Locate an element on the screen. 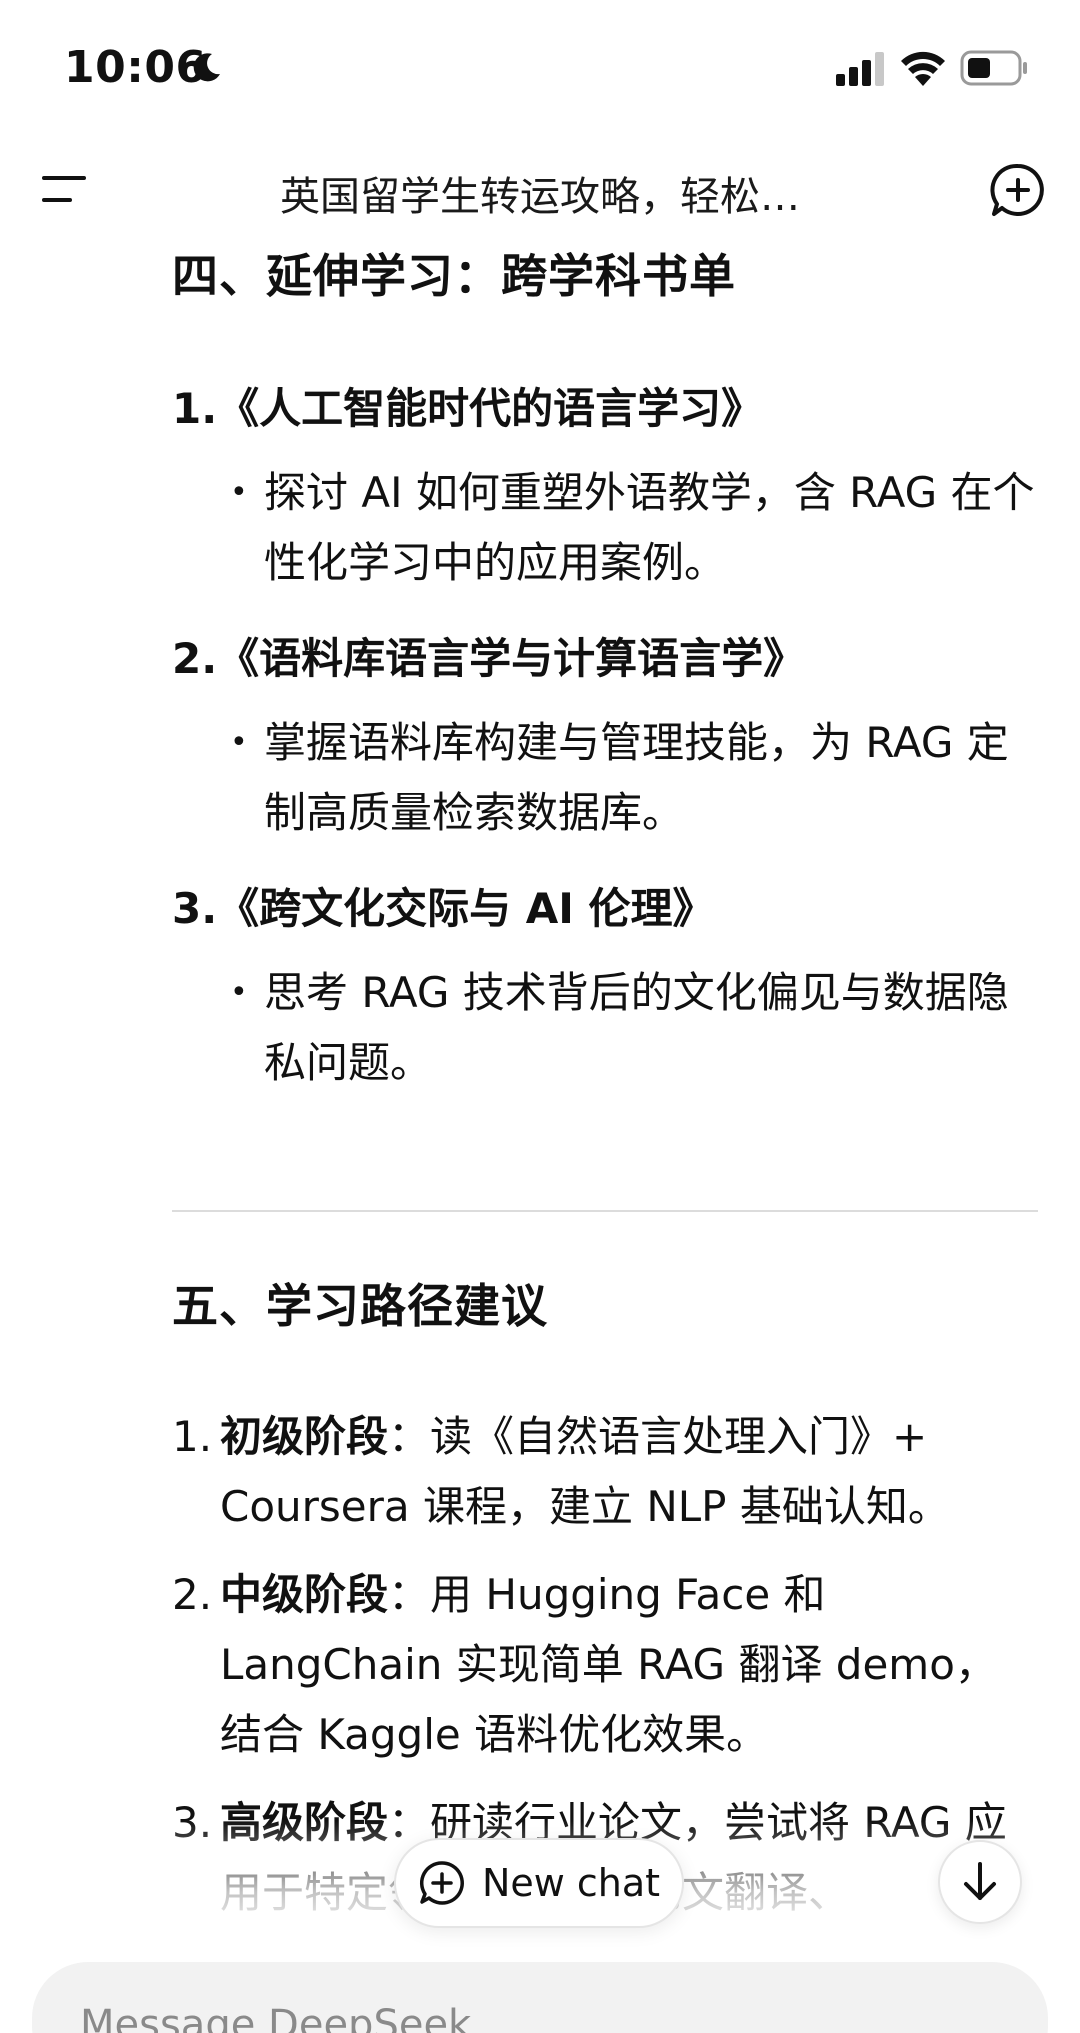 The height and width of the screenshot is (2033, 1080). step-number: 2. is located at coordinates (192, 1594).